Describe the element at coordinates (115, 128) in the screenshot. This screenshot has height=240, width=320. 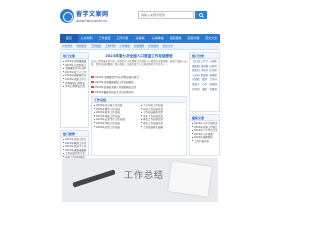
I see `list-item: 2023年社区工作总结` at that location.